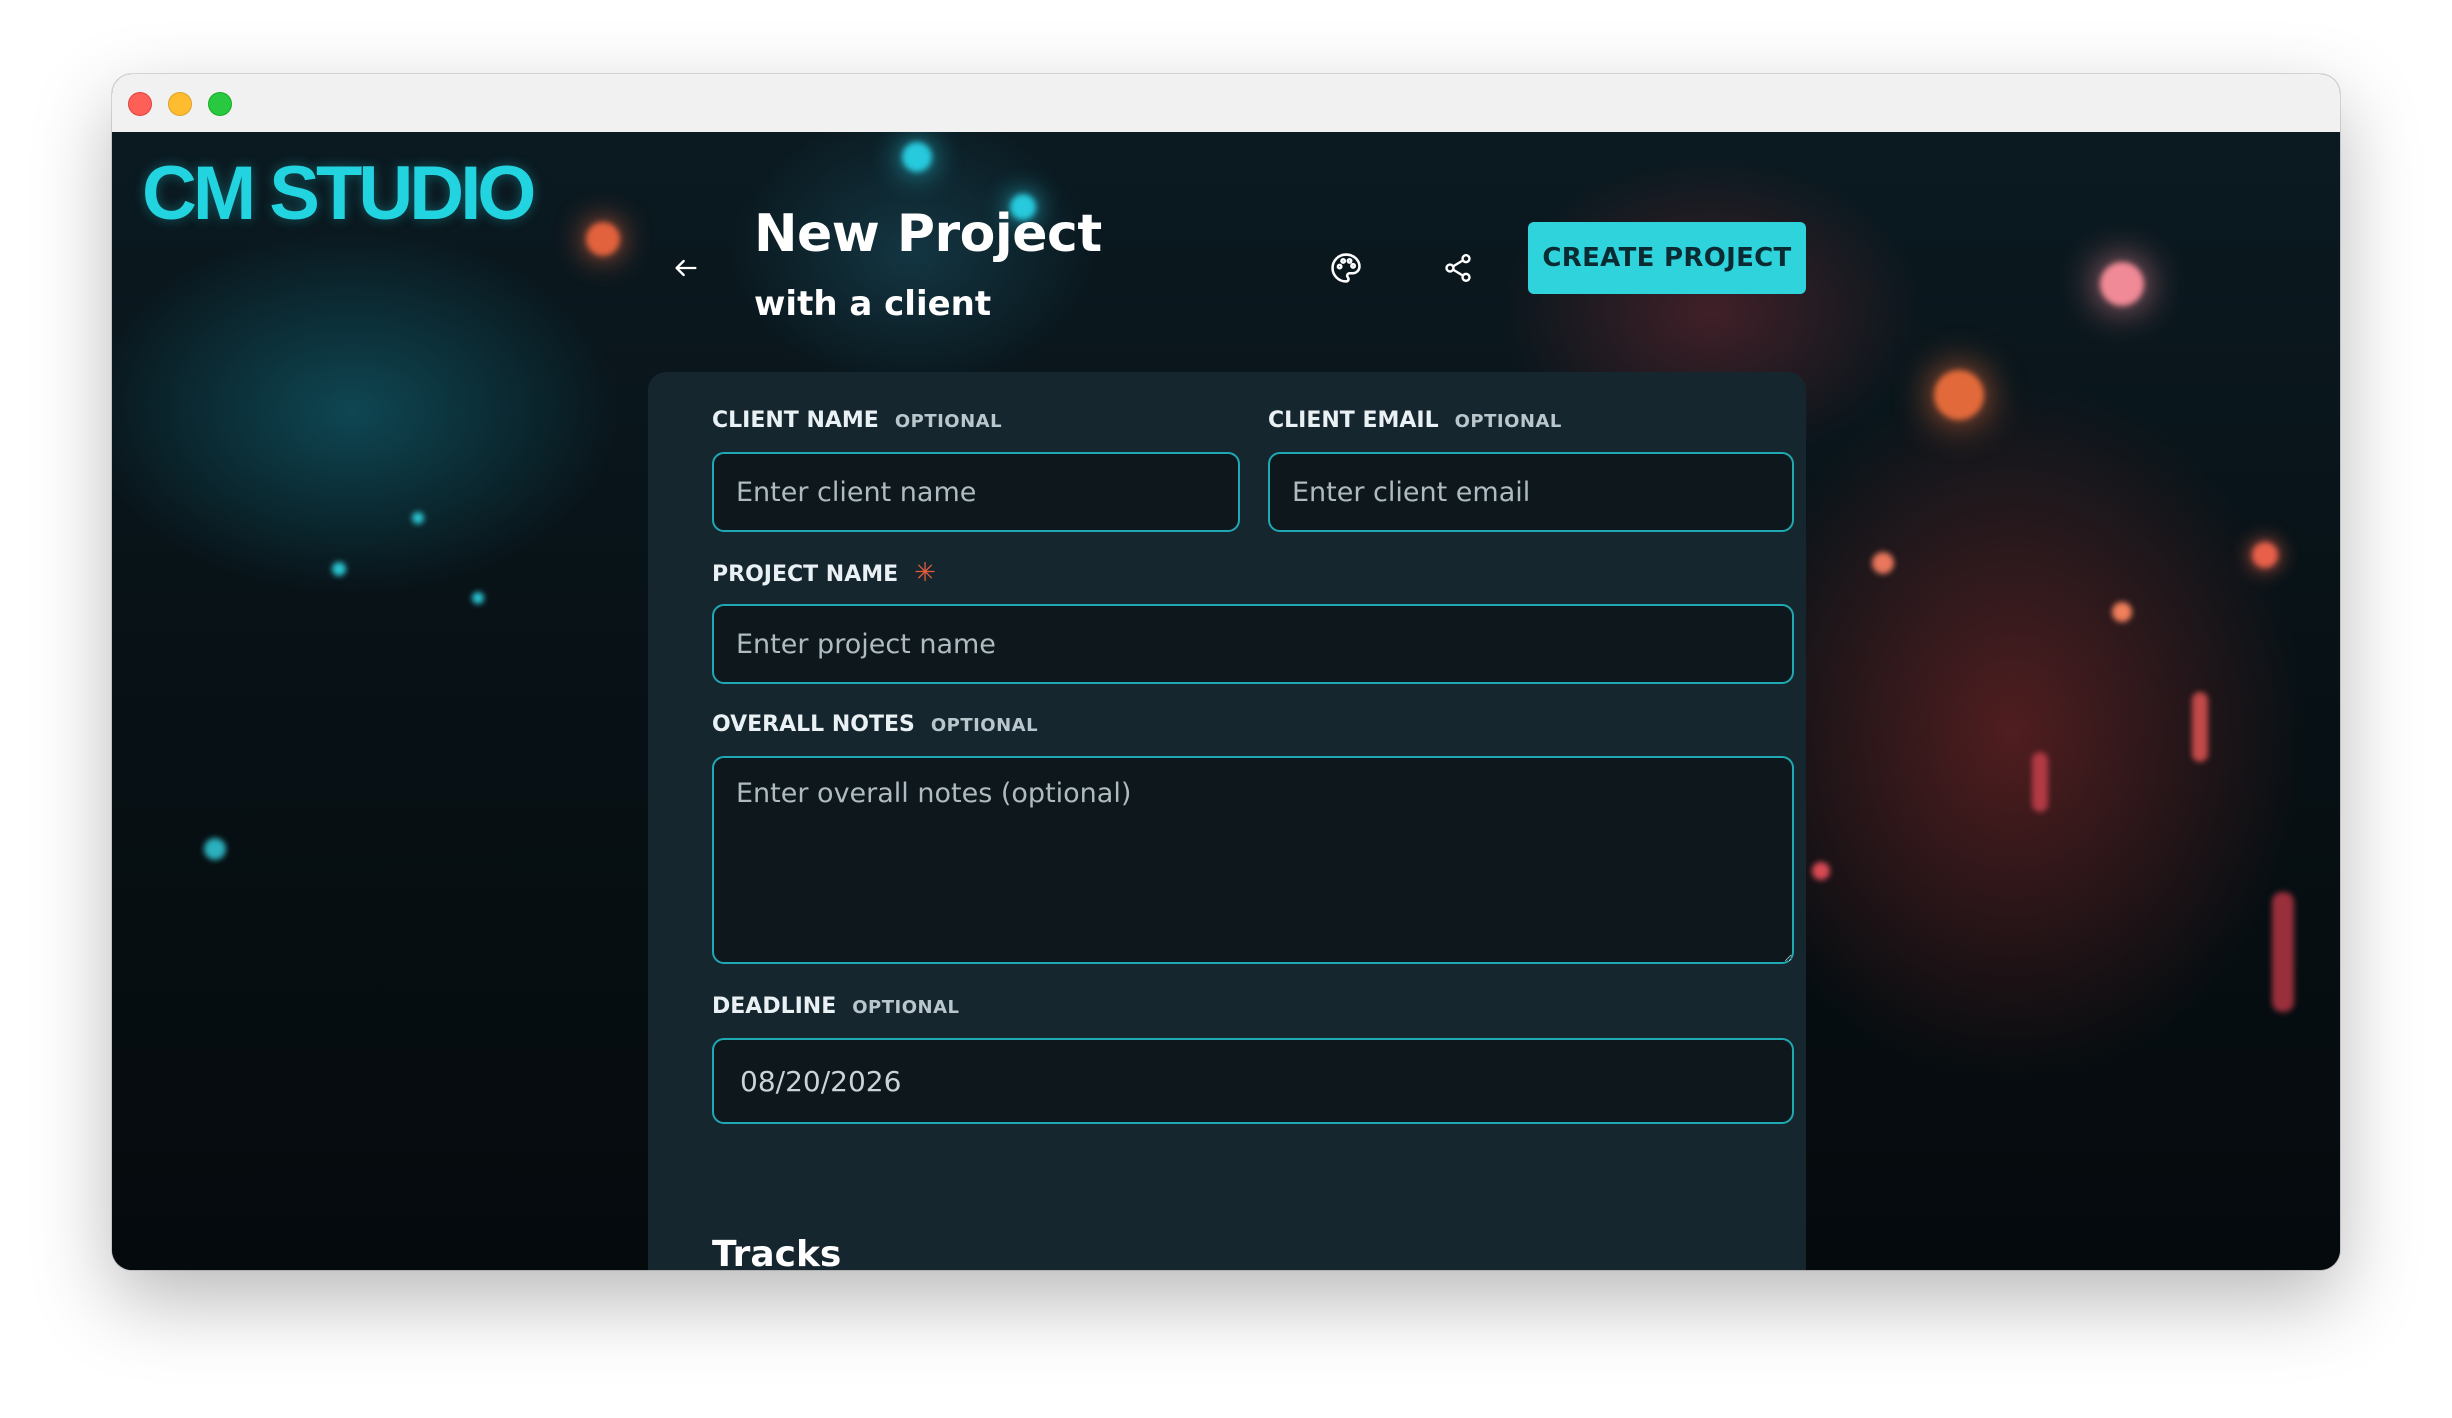 The width and height of the screenshot is (2452, 1418). Describe the element at coordinates (1226, 103) in the screenshot. I see `window-titlebar` at that location.